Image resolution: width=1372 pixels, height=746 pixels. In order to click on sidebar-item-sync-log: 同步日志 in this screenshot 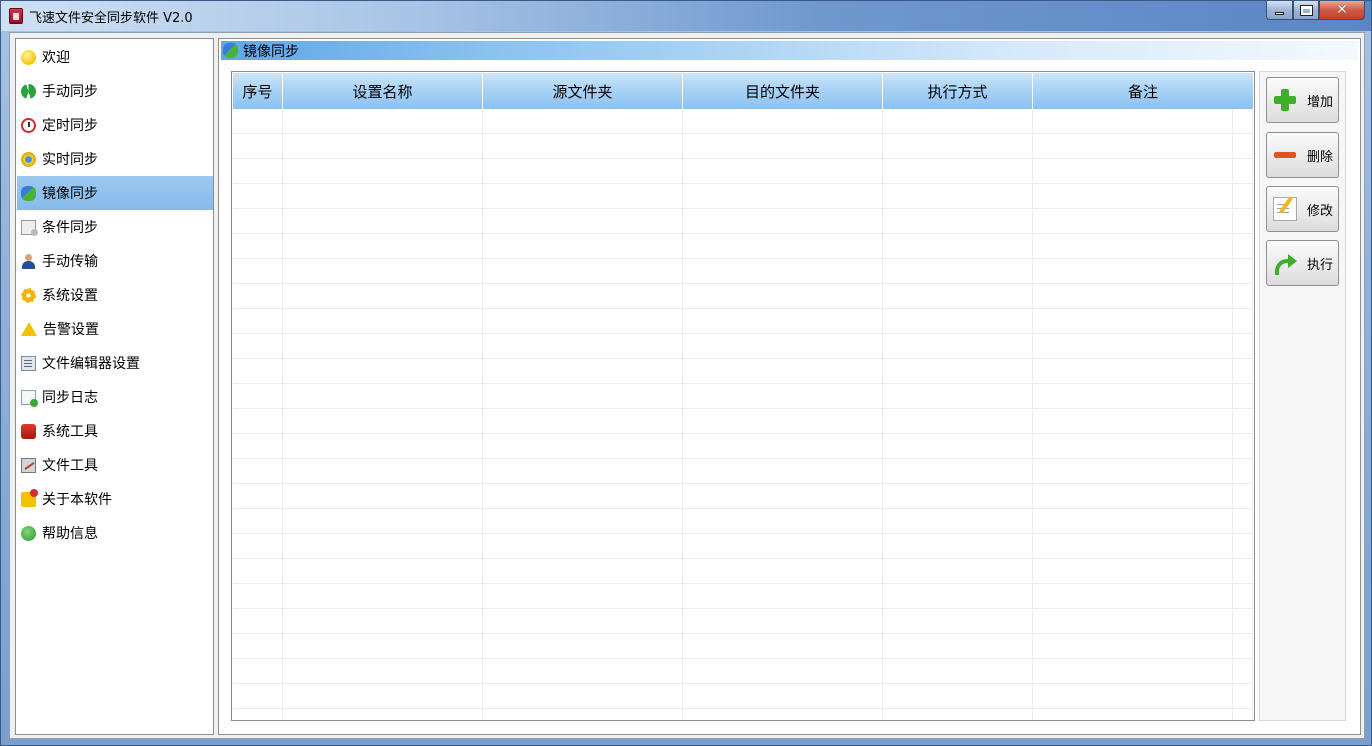, I will do `click(115, 397)`.